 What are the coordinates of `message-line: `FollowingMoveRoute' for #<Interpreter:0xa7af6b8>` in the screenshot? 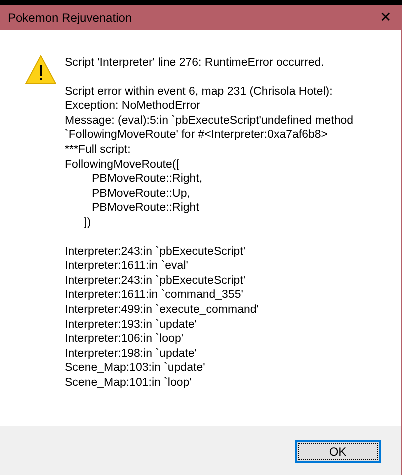 It's located at (196, 135).